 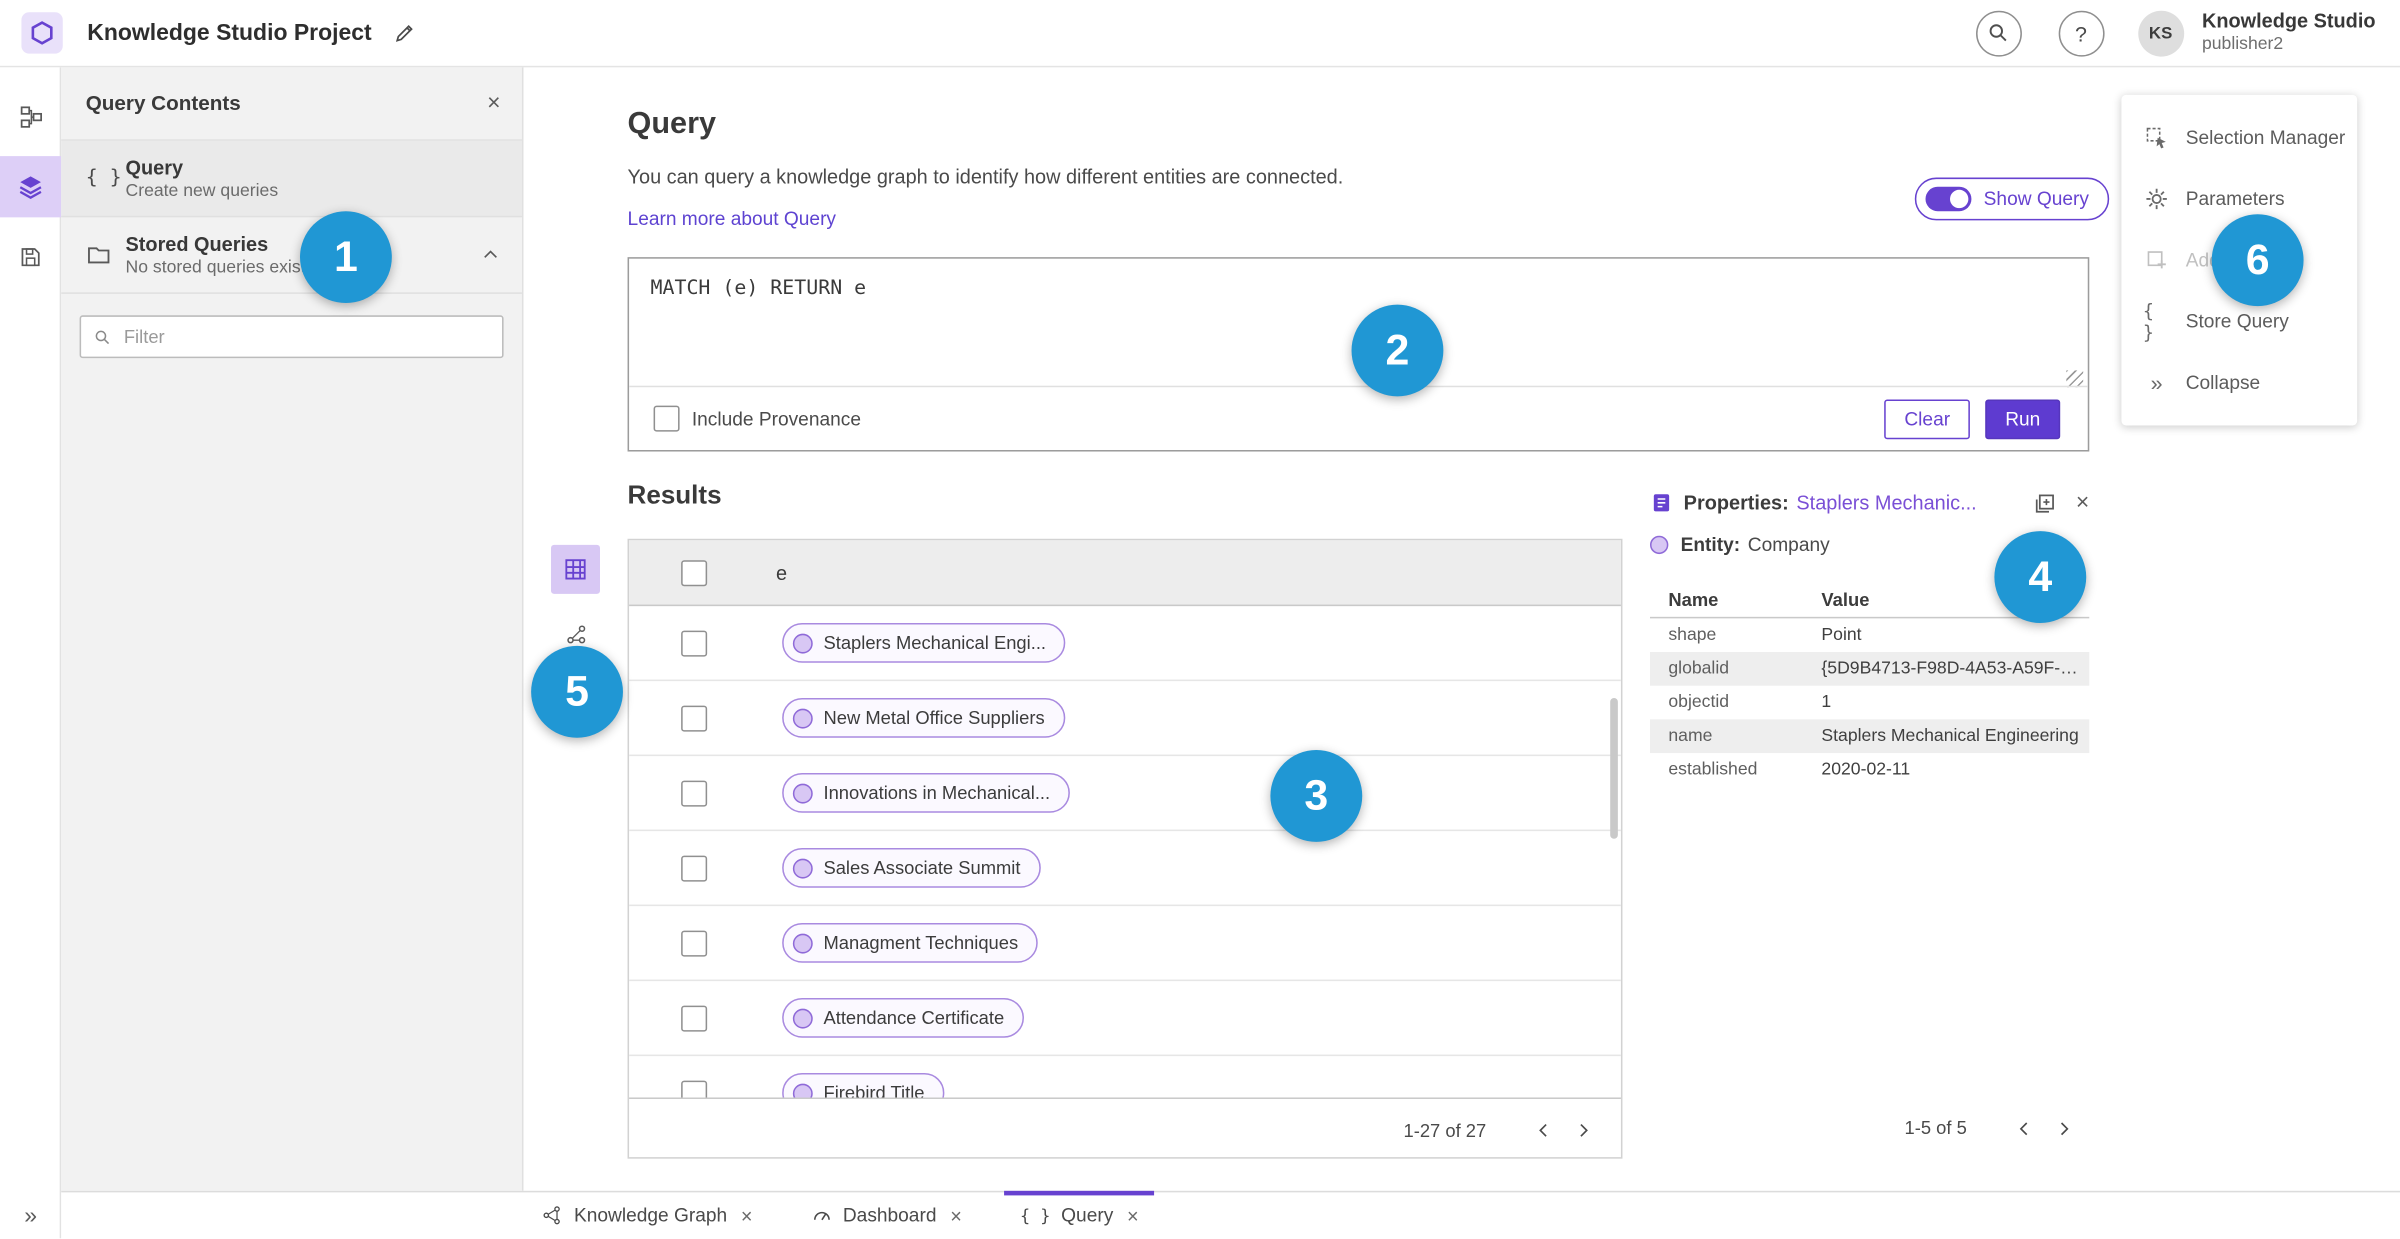 What do you see at coordinates (2160, 32) in the screenshot?
I see `avatar: KS` at bounding box center [2160, 32].